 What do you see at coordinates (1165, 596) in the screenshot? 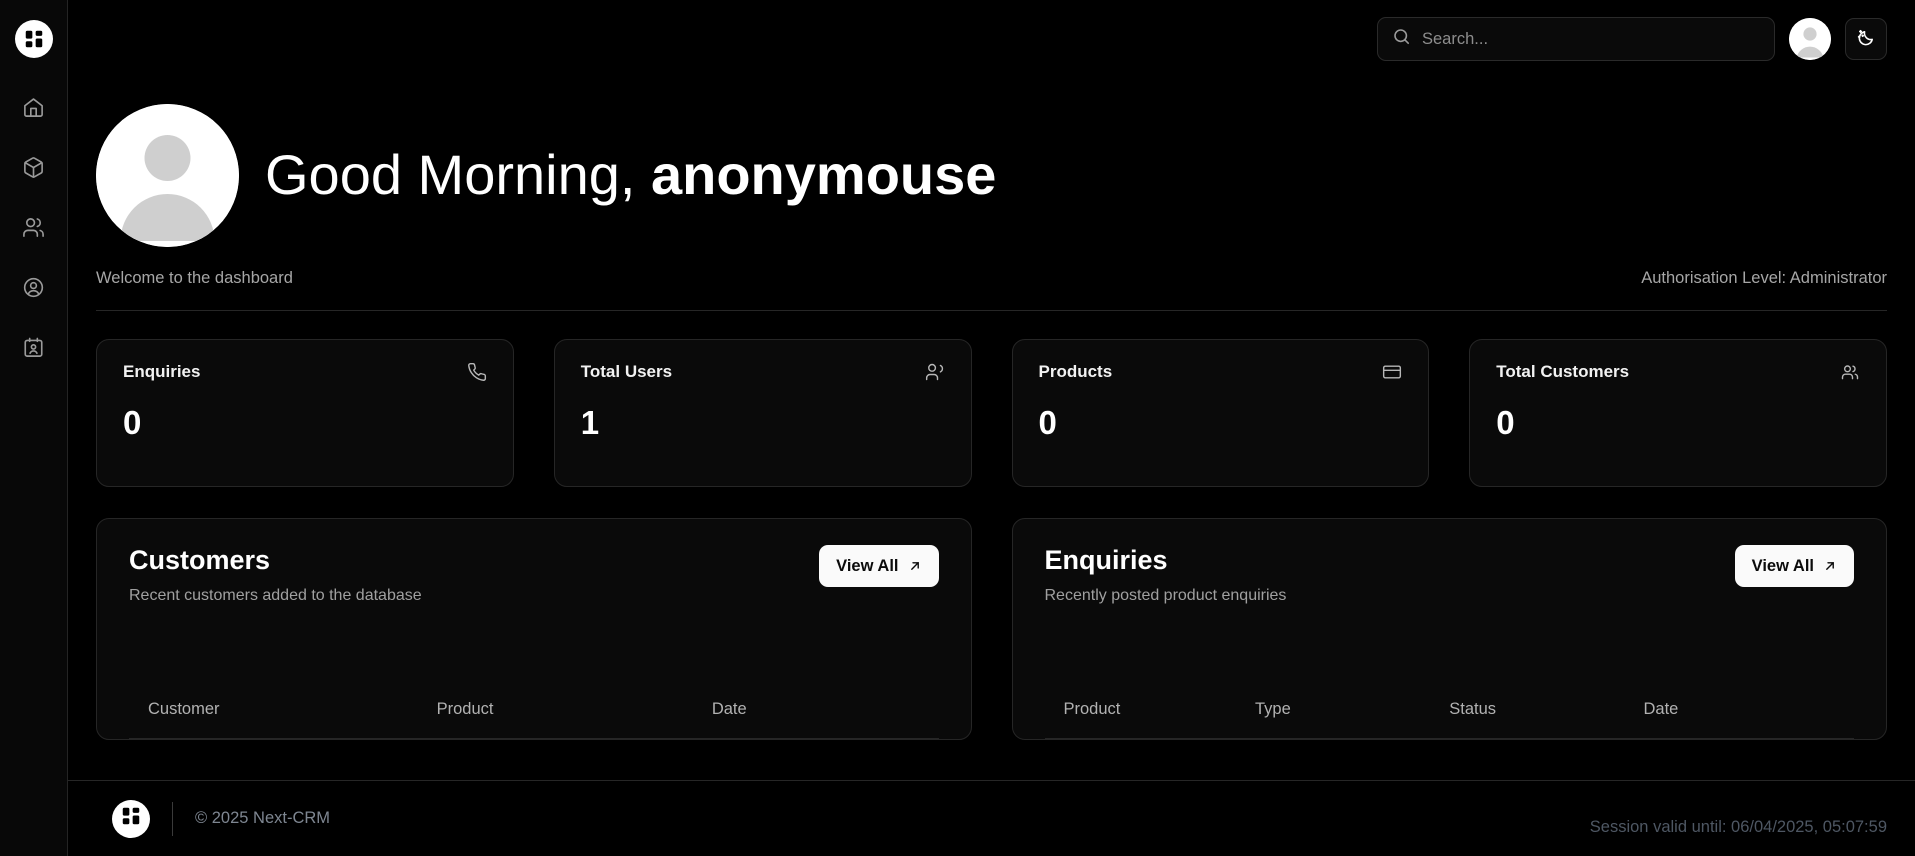
I see `panel-subtitle: Recently posted product enquiries` at bounding box center [1165, 596].